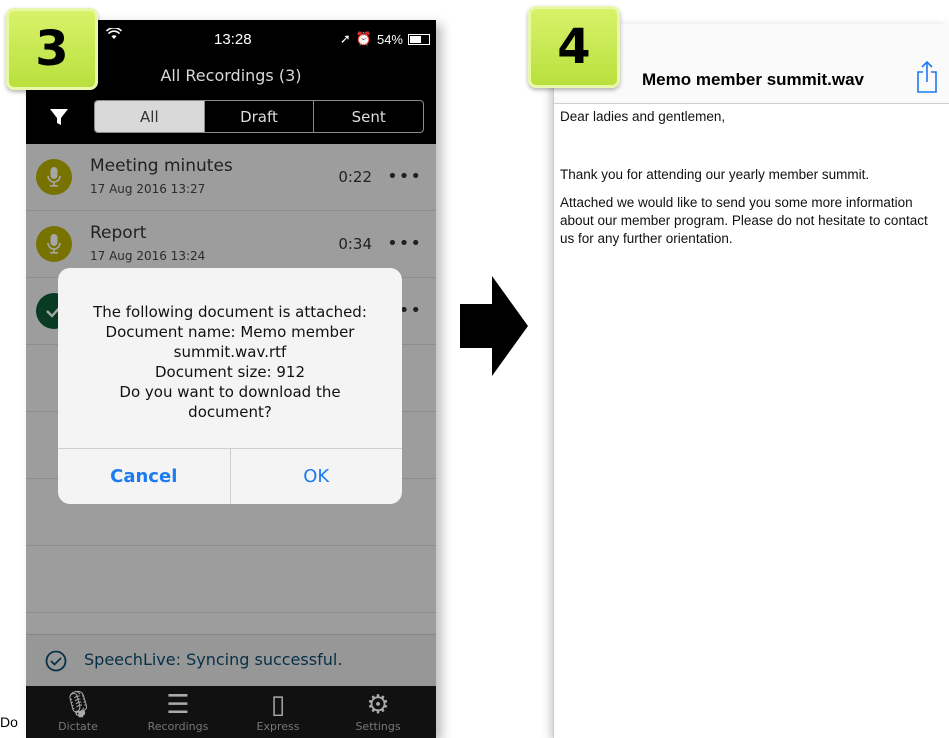  I want to click on tab-dictate: 🎙 Dictate, so click(78, 711).